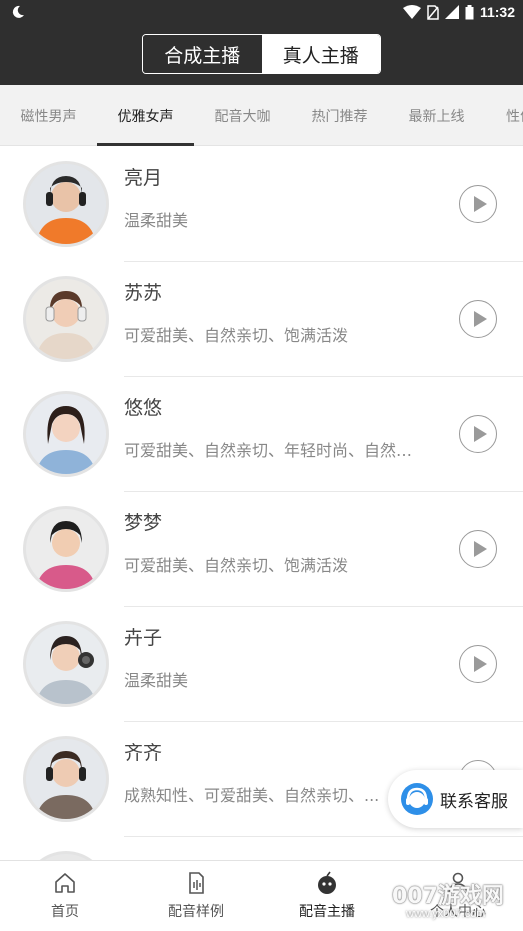 The image size is (523, 931). I want to click on clock: 11:32, so click(497, 12).